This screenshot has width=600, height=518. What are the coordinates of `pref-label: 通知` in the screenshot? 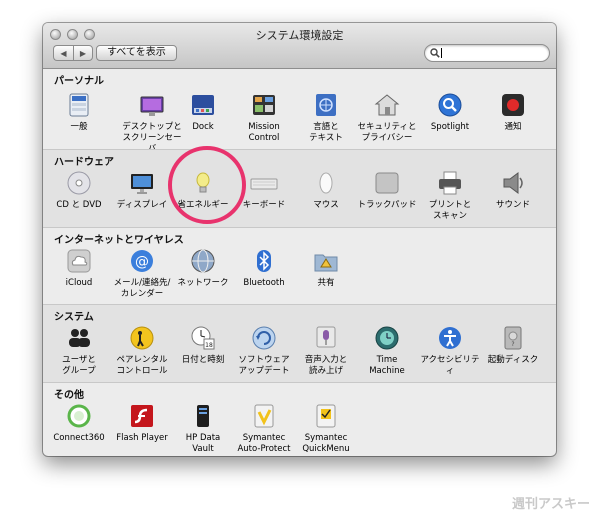 It's located at (513, 127).